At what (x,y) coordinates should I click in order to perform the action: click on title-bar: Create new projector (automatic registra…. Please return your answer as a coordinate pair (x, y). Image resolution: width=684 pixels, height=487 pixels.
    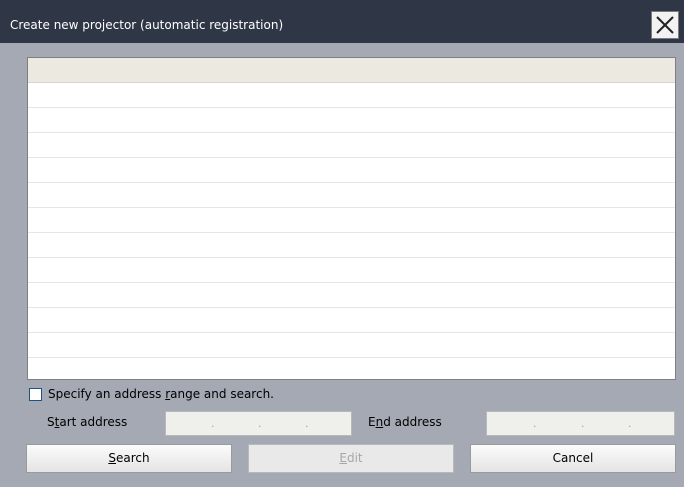
    Looking at the image, I should click on (342, 21).